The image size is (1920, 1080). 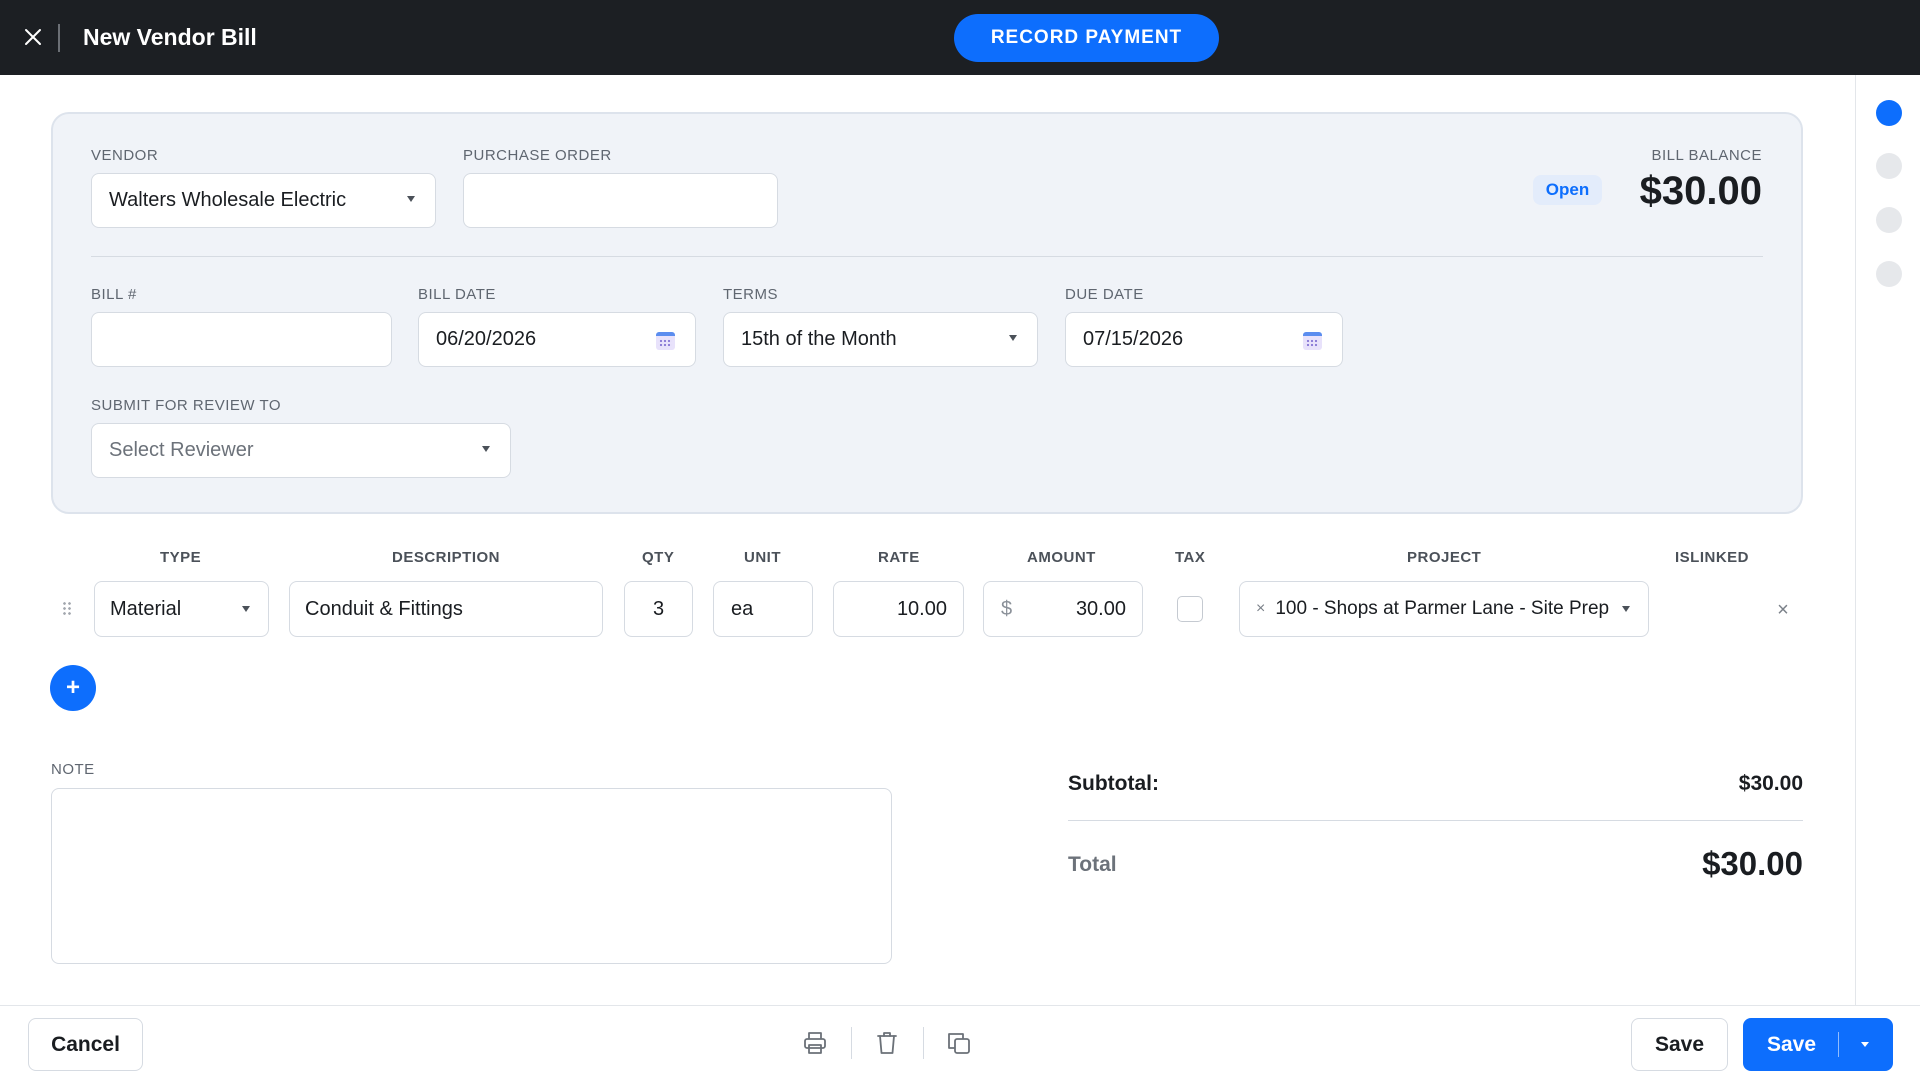 I want to click on drag-handle-icon, so click(x=67, y=609).